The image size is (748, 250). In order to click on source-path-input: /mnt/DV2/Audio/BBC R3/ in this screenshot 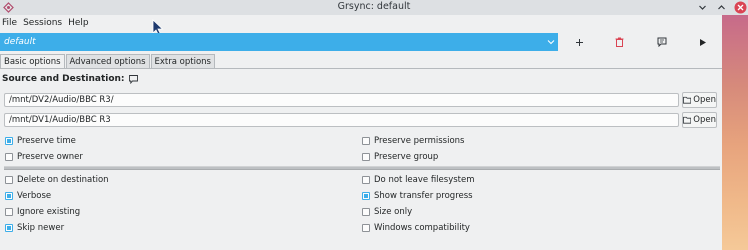, I will do `click(341, 100)`.